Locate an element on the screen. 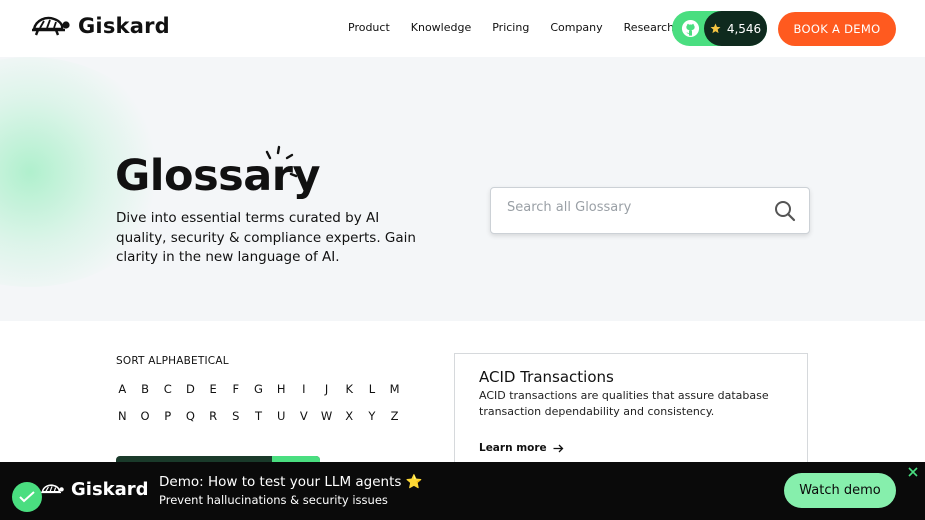 This screenshot has width=925, height=520. nav-research: Research is located at coordinates (649, 27).